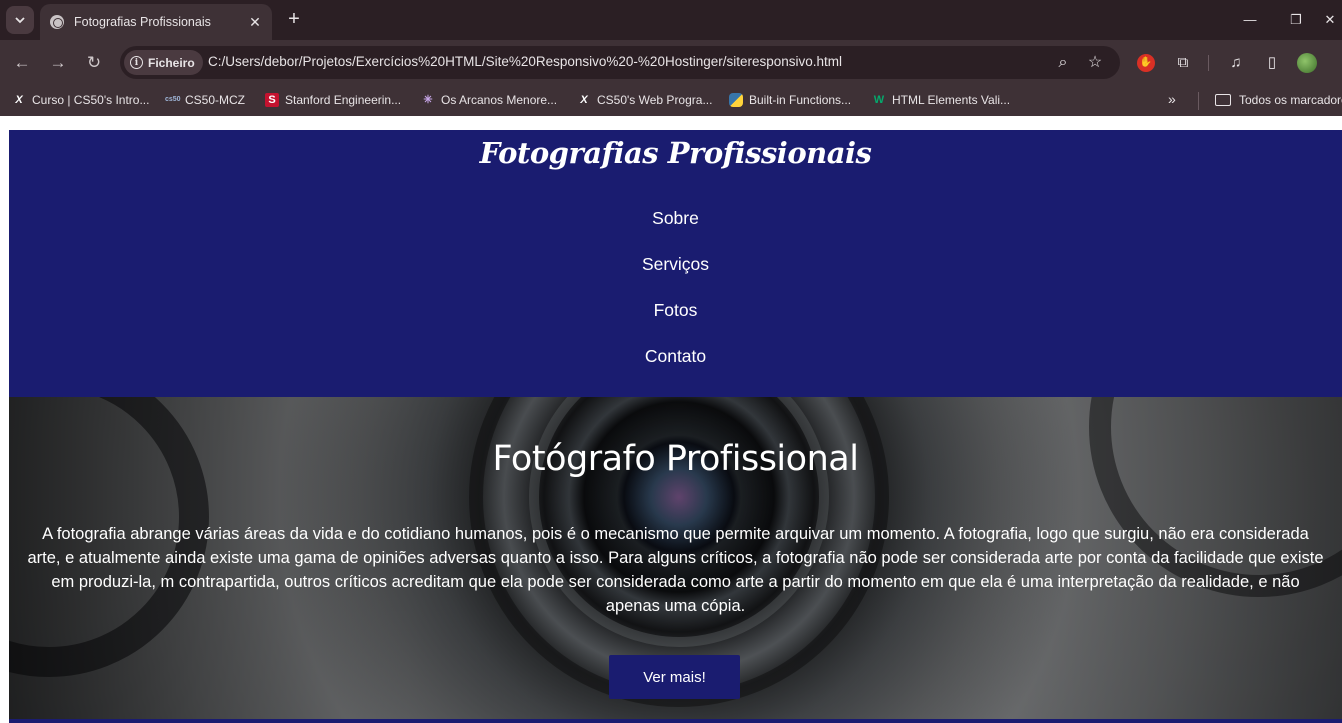 Image resolution: width=1342 pixels, height=723 pixels. Describe the element at coordinates (675, 459) in the screenshot. I see `hero-title: Fotógrafo Profissional` at that location.